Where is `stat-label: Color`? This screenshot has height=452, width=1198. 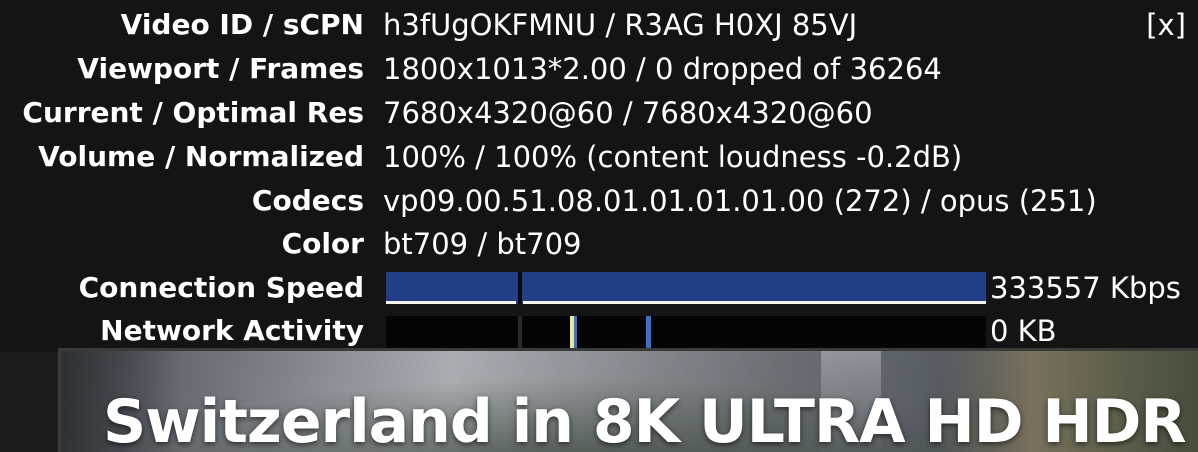
stat-label: Color is located at coordinates (322, 243).